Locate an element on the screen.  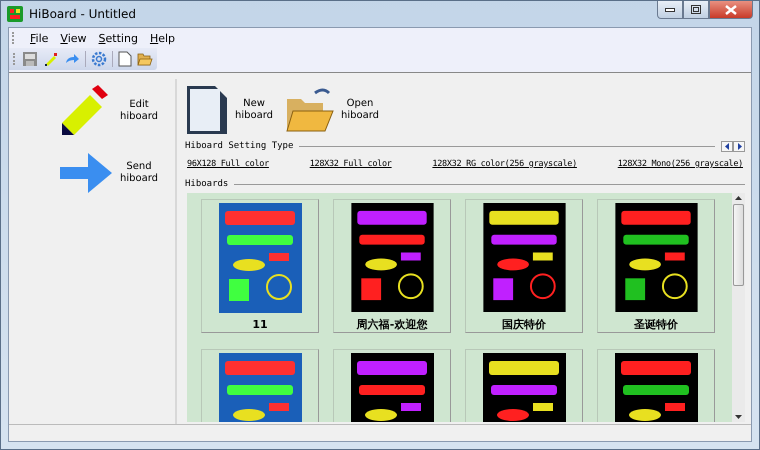
down-arrow-icon is located at coordinates (738, 417).